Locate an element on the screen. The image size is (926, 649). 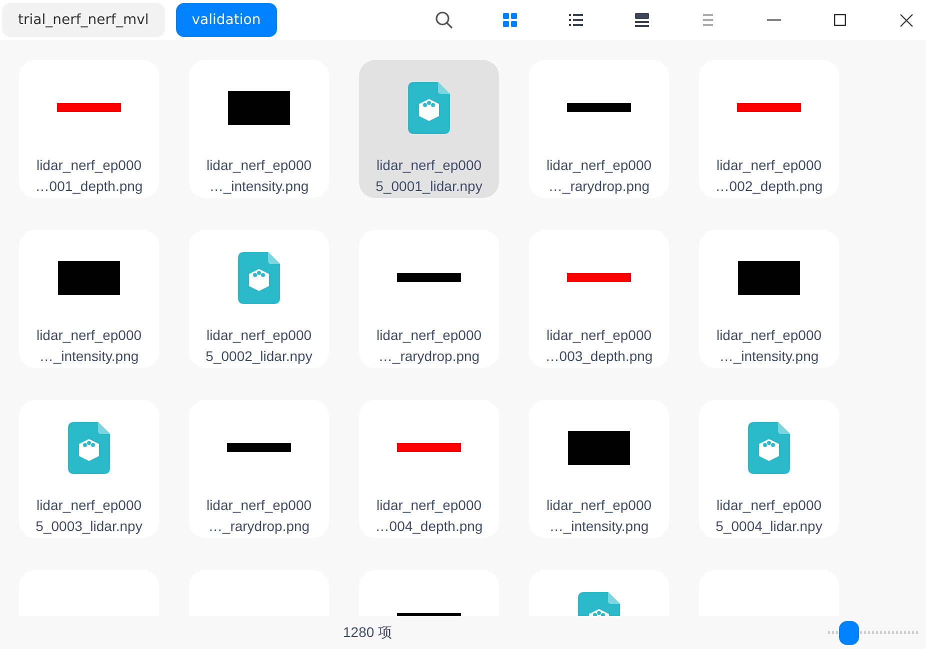
file-card: lidar_nerf_ep000 5_0001_lidar.npy is located at coordinates (429, 129).